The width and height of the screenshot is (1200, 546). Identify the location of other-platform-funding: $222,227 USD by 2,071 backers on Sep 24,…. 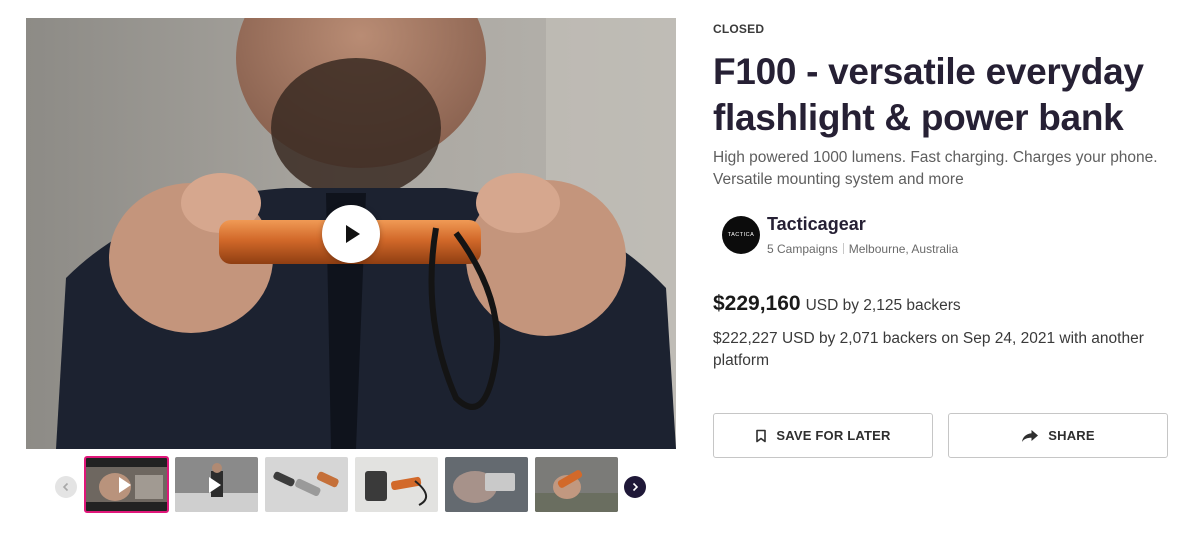
(928, 349).